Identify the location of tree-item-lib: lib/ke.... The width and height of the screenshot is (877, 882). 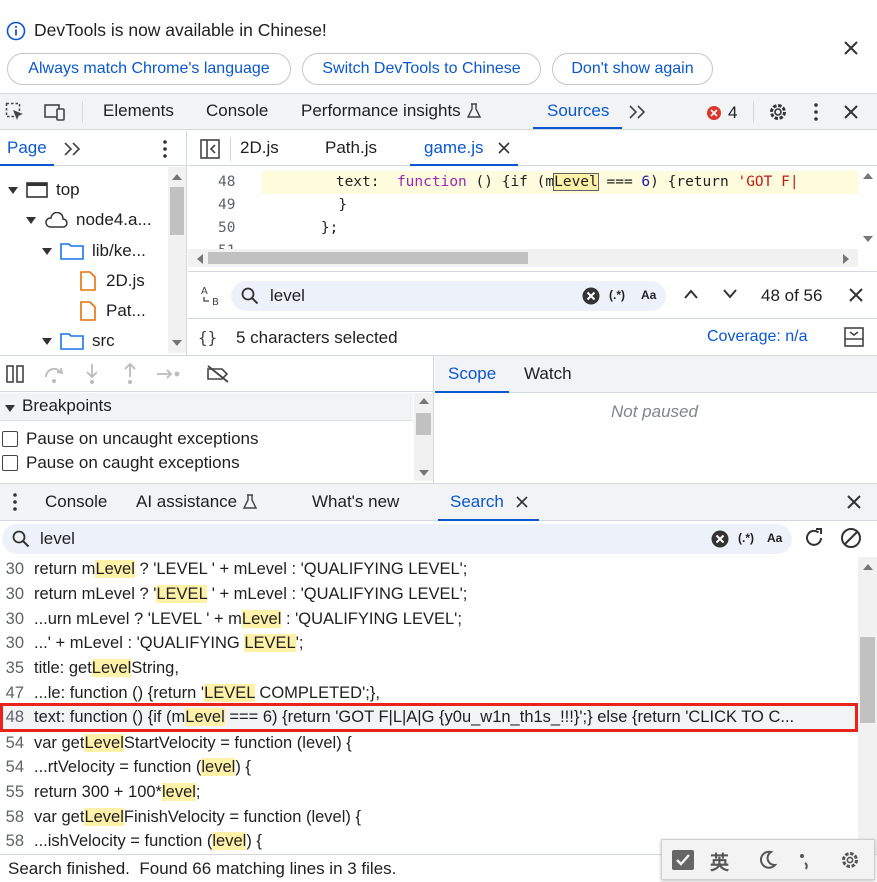
(94, 251).